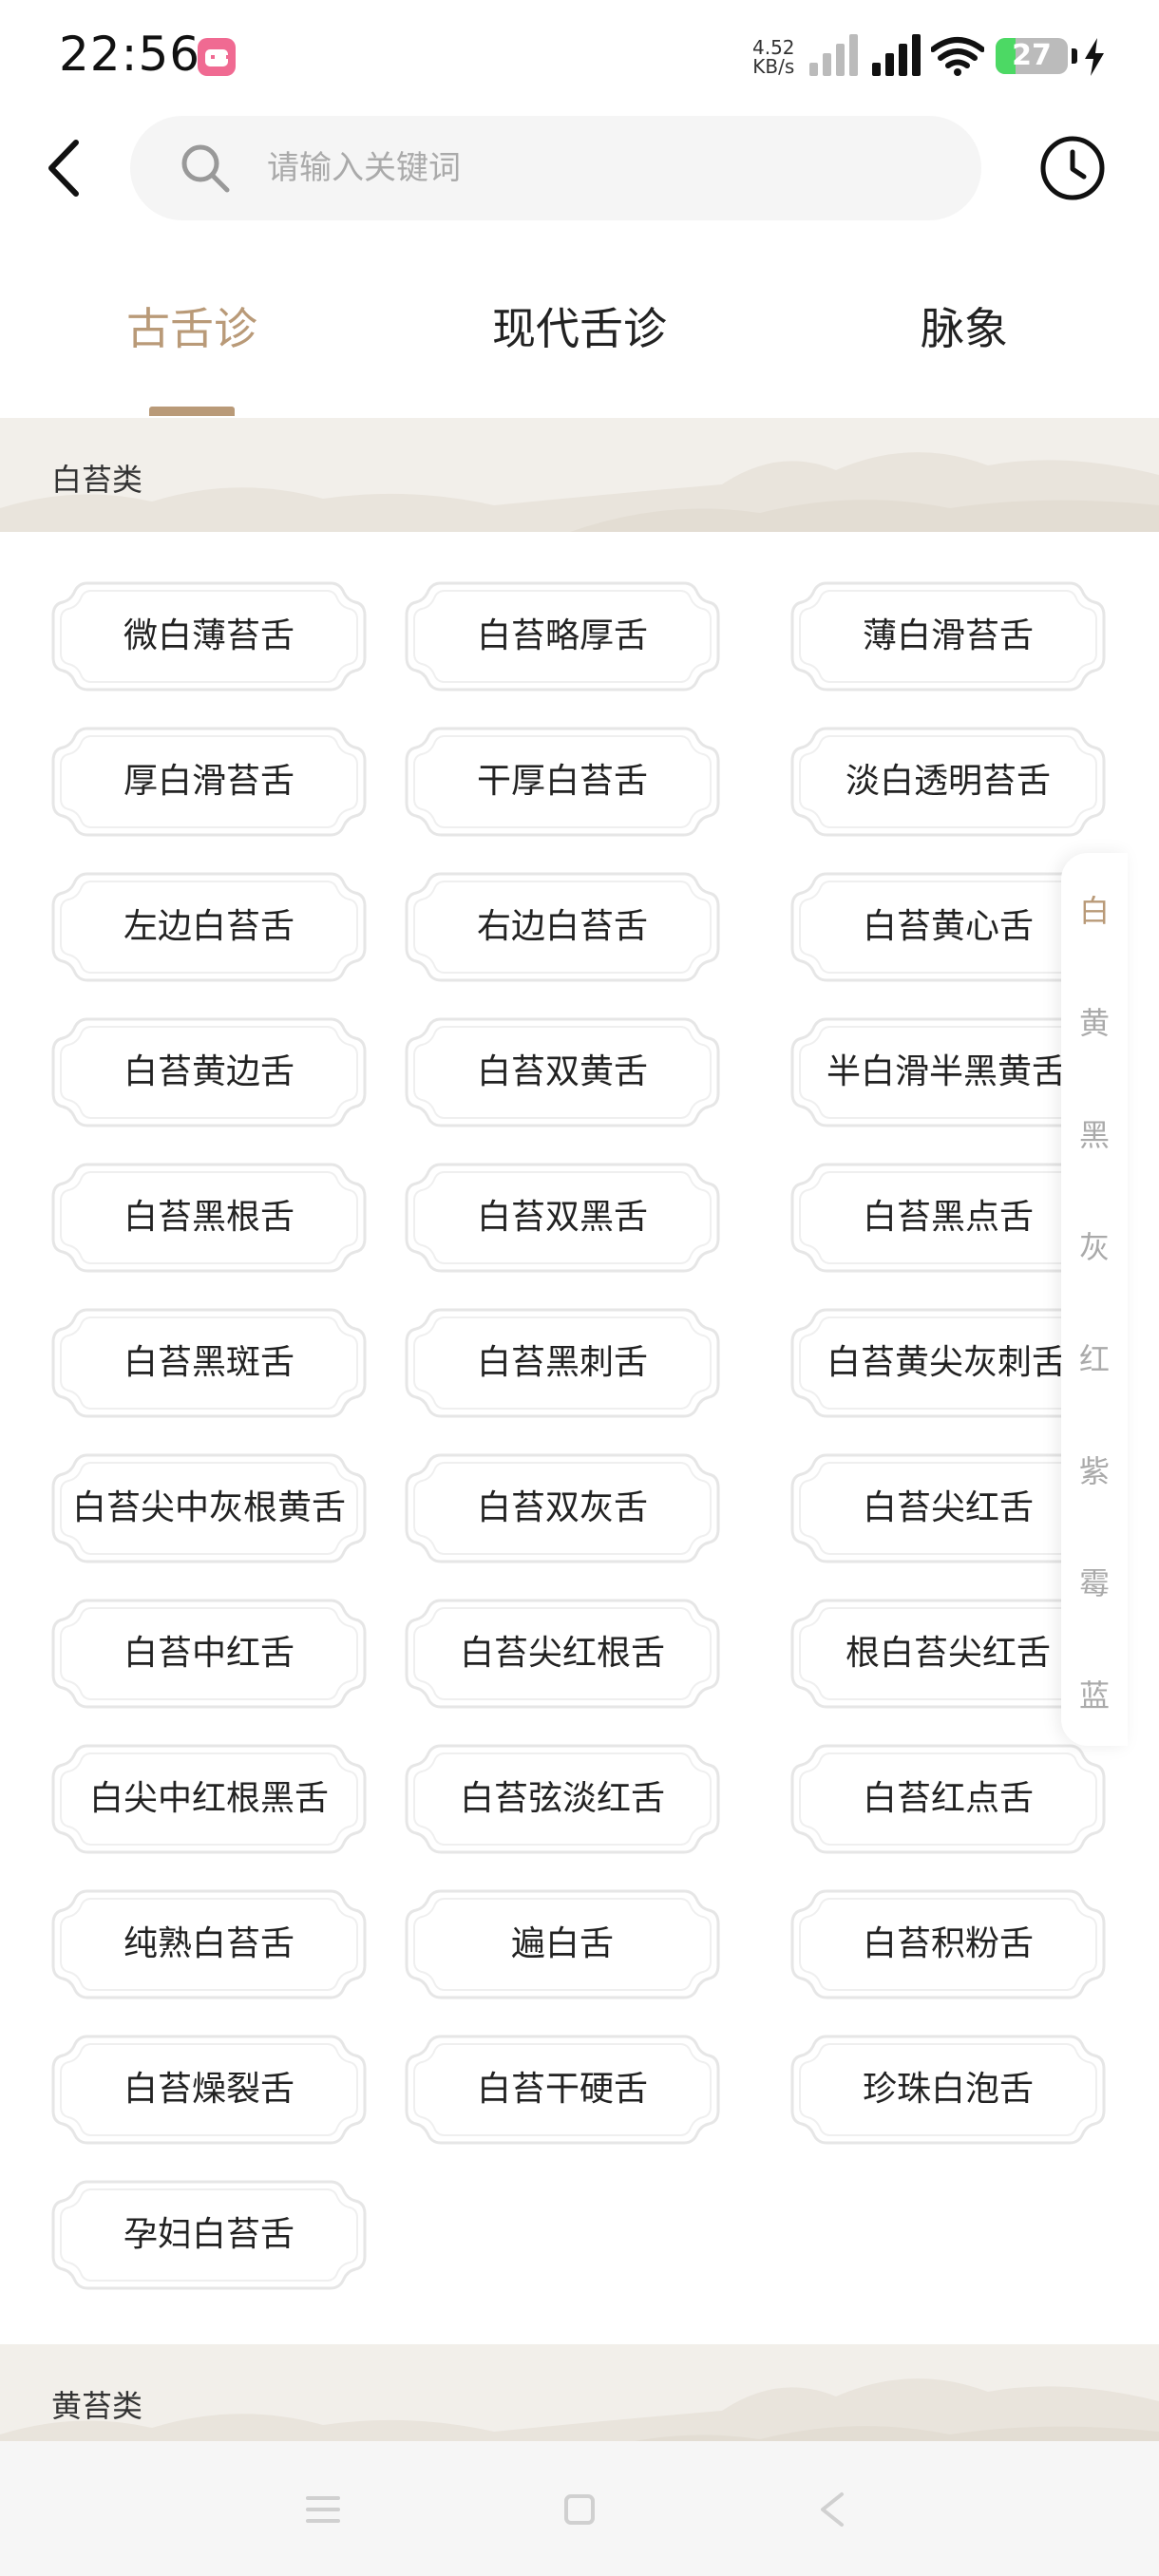 This screenshot has height=2576, width=1159. What do you see at coordinates (773, 47) in the screenshot?
I see `net-speed-value: 4.52` at bounding box center [773, 47].